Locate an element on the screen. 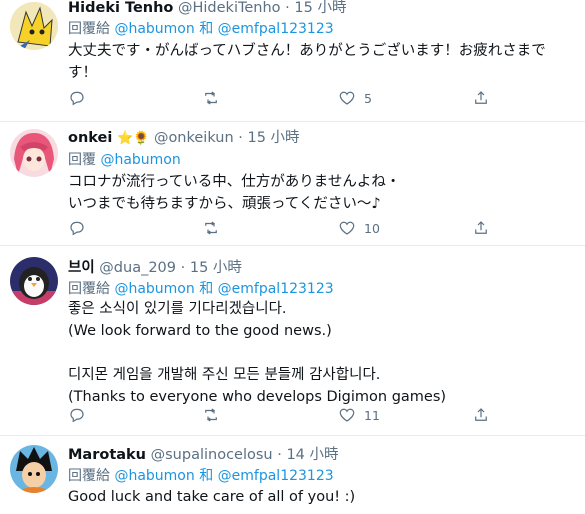  tweet-text: 大丈夫です・がんばってハブさん！ありがとうございます！お疲れさまで す！ is located at coordinates (307, 62).